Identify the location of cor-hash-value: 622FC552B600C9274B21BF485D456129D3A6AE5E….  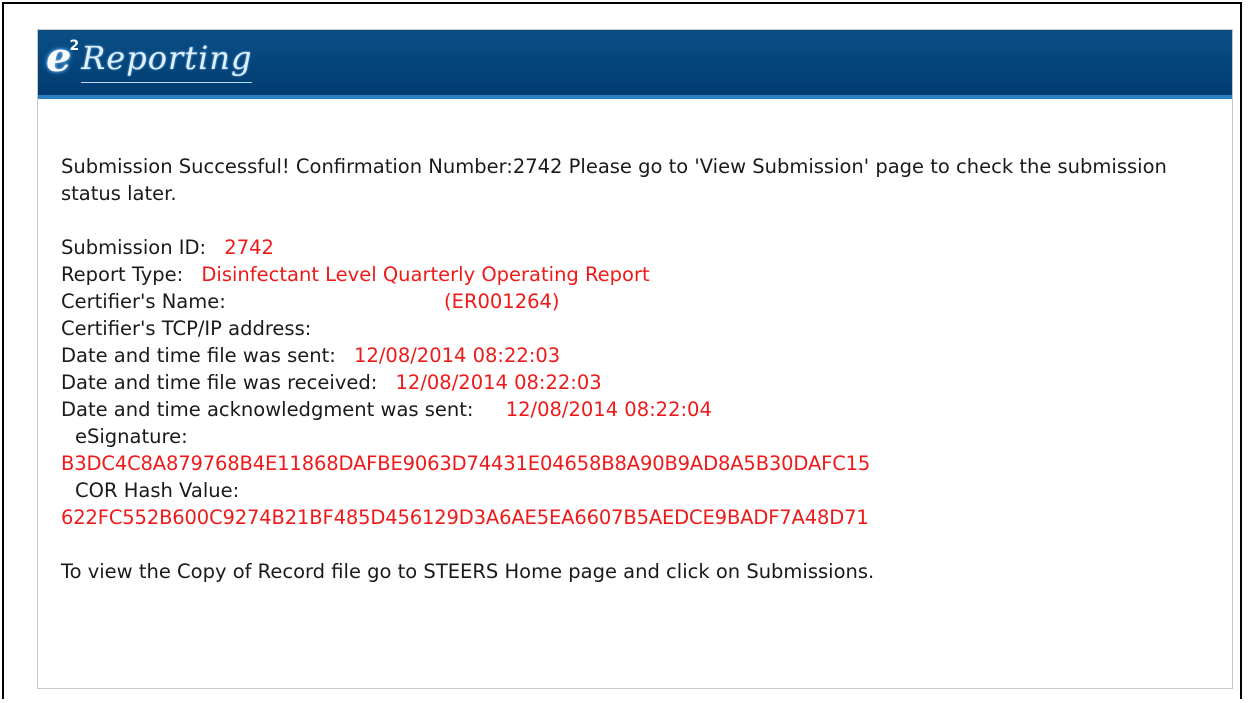
(465, 517).